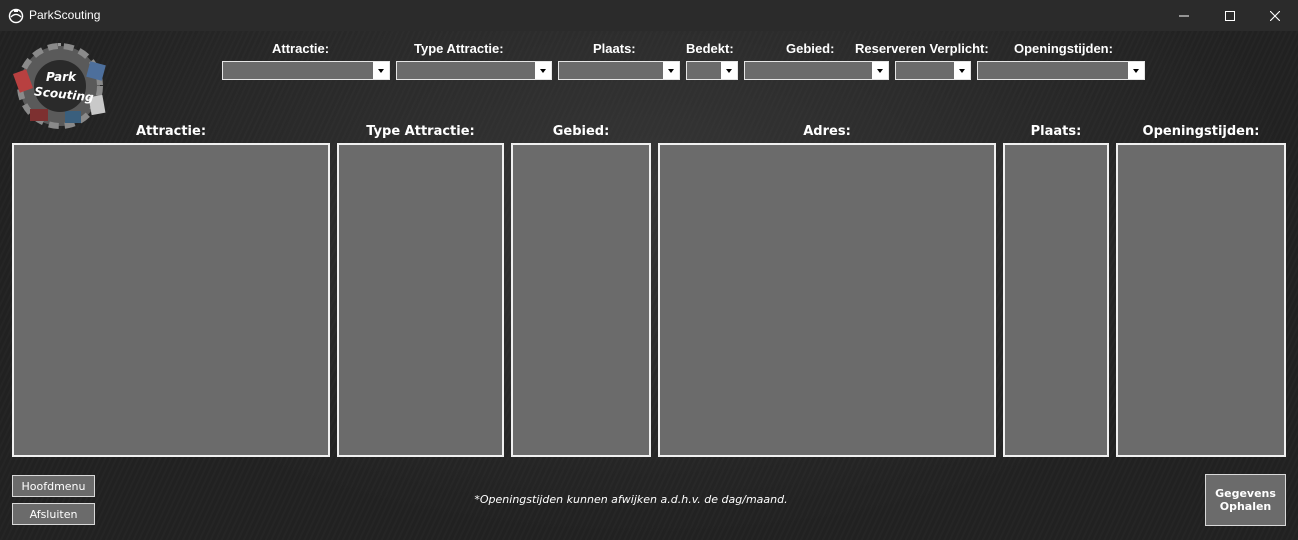  Describe the element at coordinates (816, 70) in the screenshot. I see `filter-select-gebied` at that location.